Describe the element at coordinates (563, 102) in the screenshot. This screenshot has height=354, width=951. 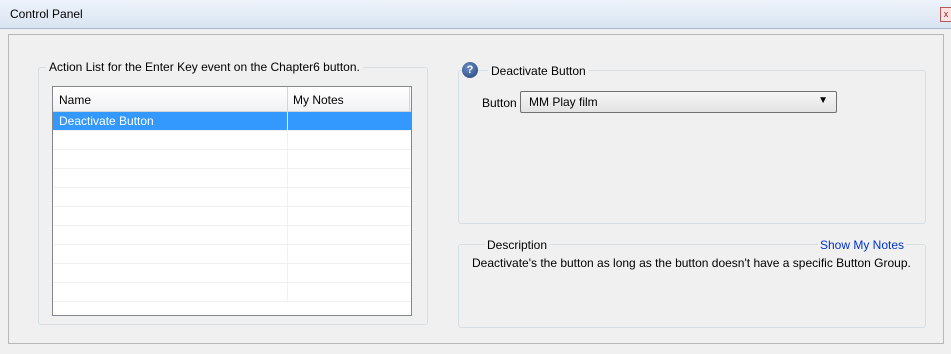
I see `button-select-value: MM Play film` at that location.